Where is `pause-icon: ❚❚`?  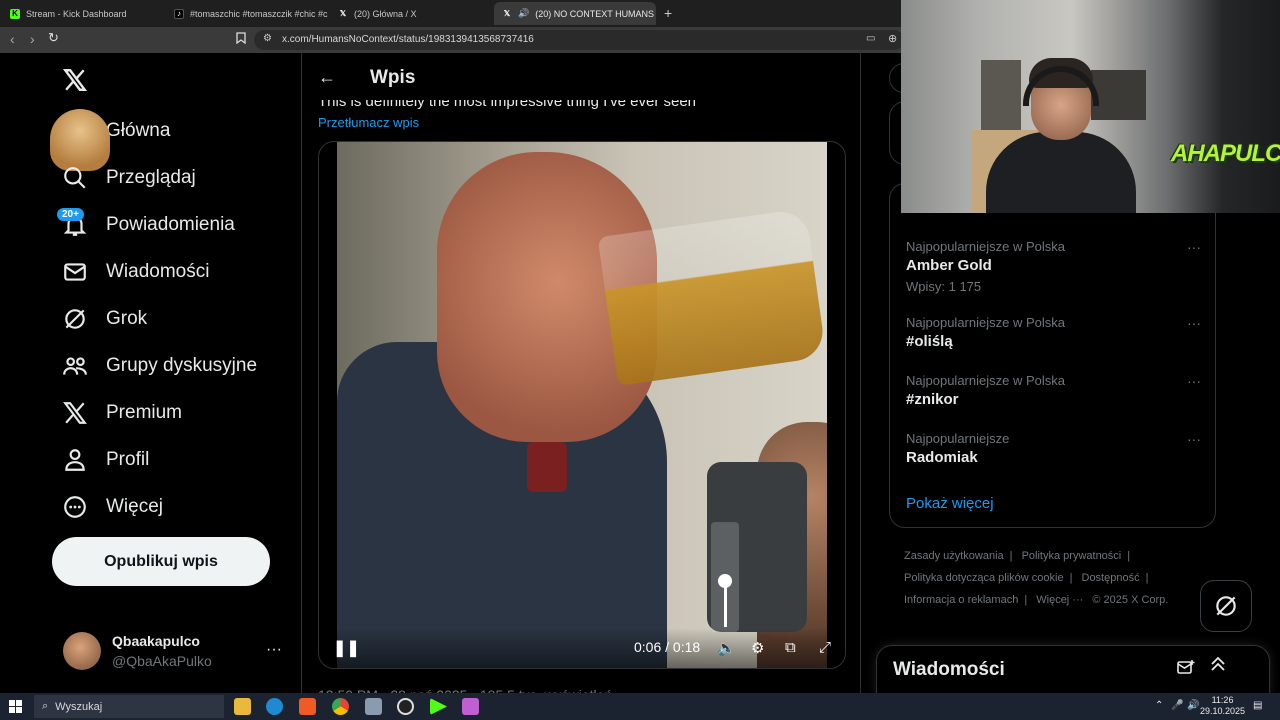
pause-icon: ❚❚ is located at coordinates (346, 648).